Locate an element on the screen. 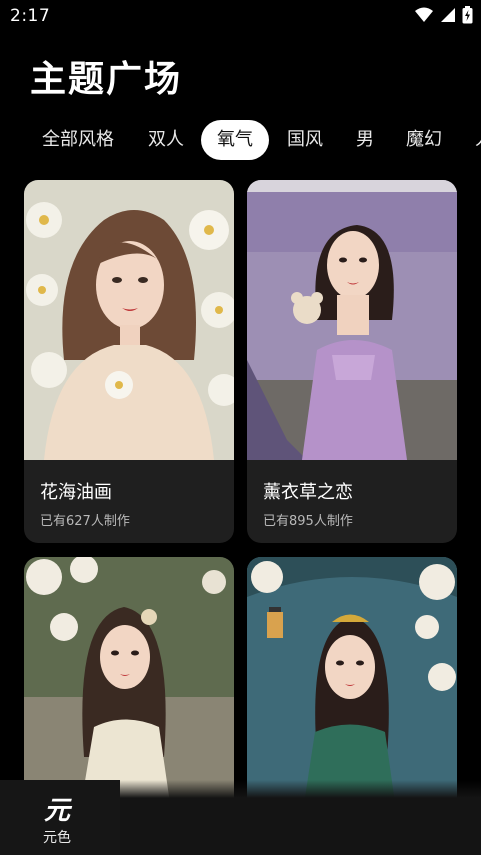  bottom-tab-label: 元色 is located at coordinates (57, 838).